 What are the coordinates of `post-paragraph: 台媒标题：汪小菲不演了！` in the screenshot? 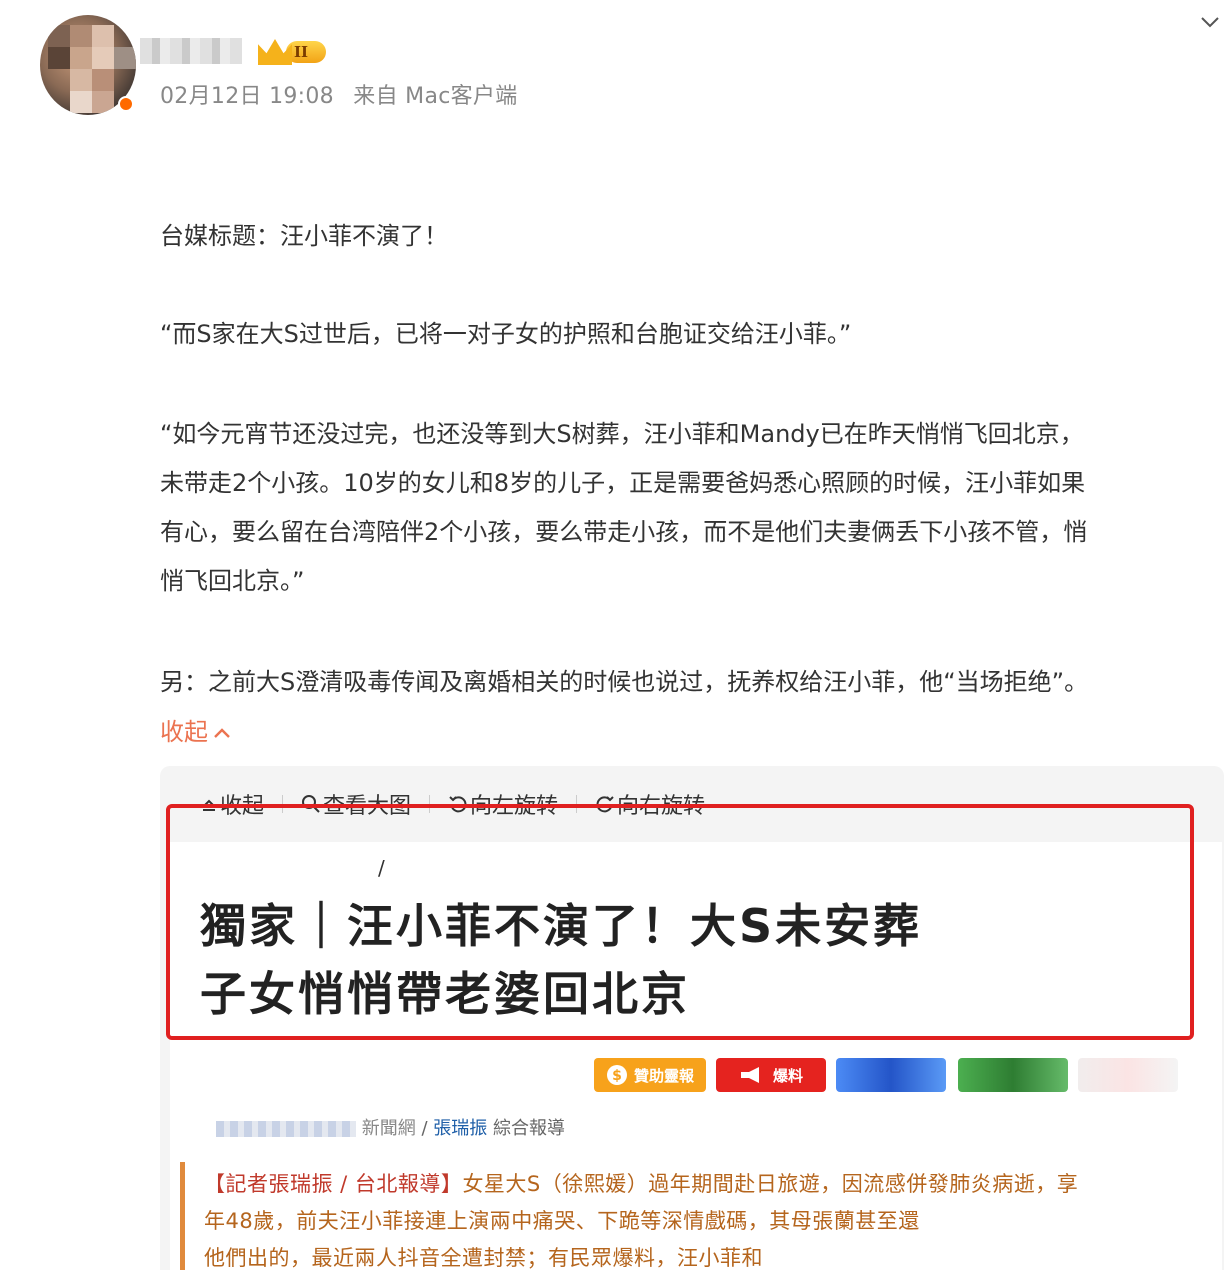 It's located at (304, 236).